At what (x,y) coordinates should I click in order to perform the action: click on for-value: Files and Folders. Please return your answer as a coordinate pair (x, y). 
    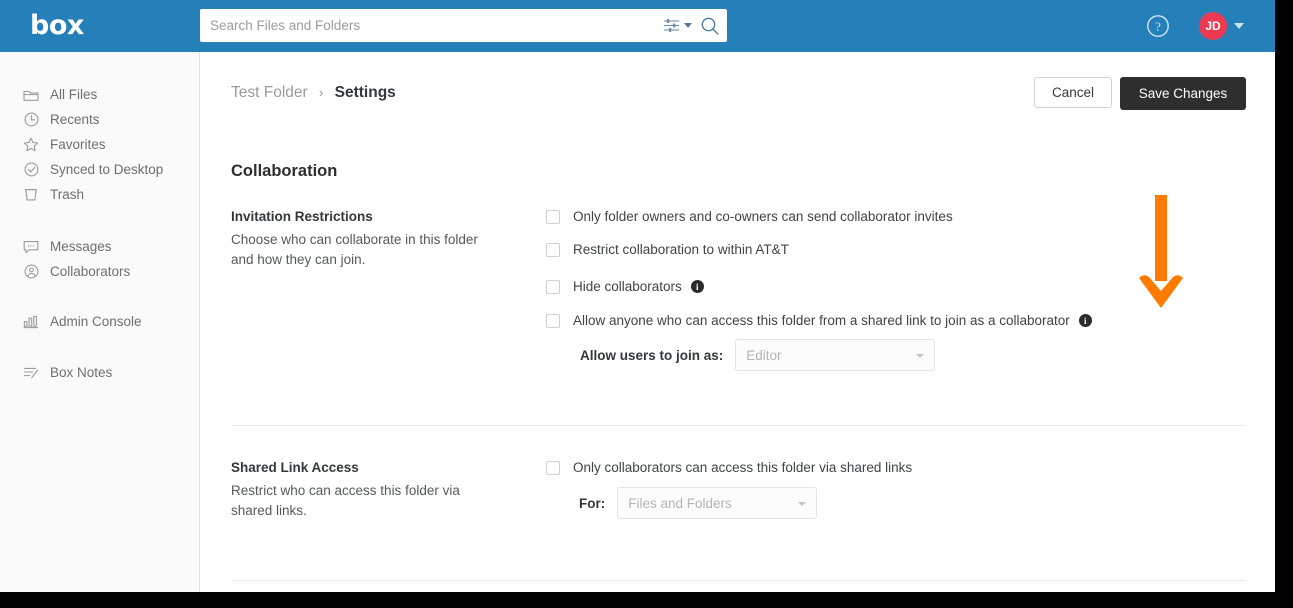
    Looking at the image, I should click on (680, 503).